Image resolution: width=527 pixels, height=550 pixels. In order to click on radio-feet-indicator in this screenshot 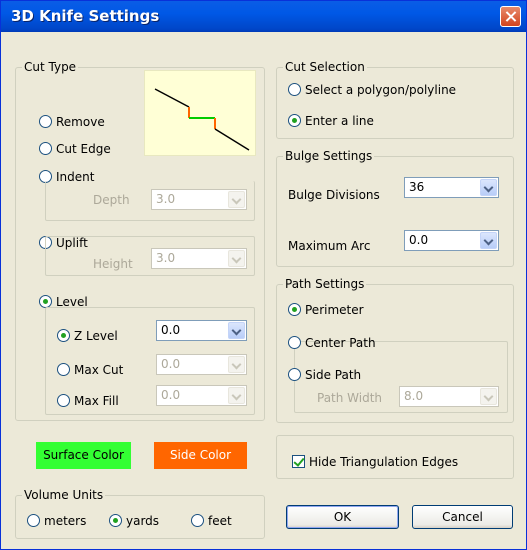, I will do `click(197, 520)`.